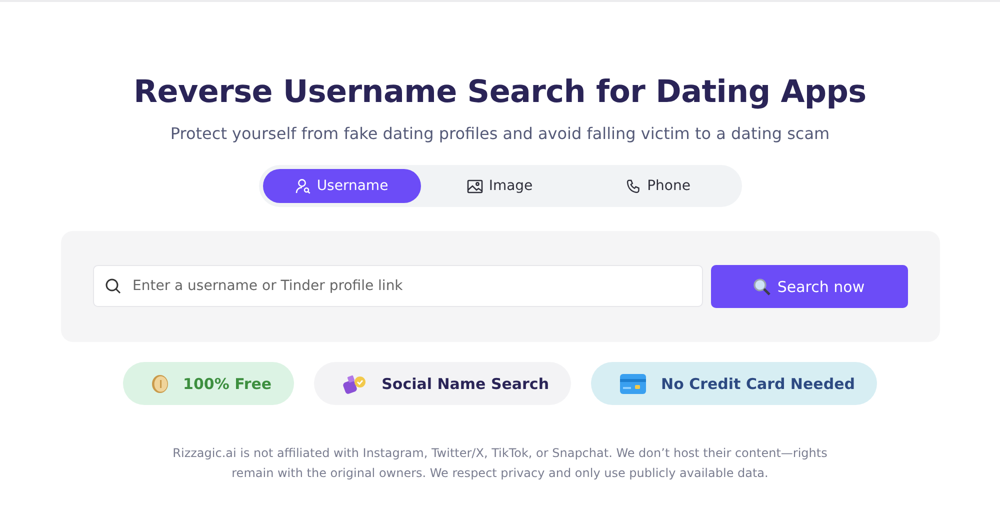 The width and height of the screenshot is (1000, 523). What do you see at coordinates (500, 463) in the screenshot?
I see `disclaimer-text: Rizzagic.ai is not affiliated with Instagram, Twitter/X, TikTok, or Snapchat. We don’t host their content—rights remain with the original owners. We respect privacy and only use publicly available data.` at bounding box center [500, 463].